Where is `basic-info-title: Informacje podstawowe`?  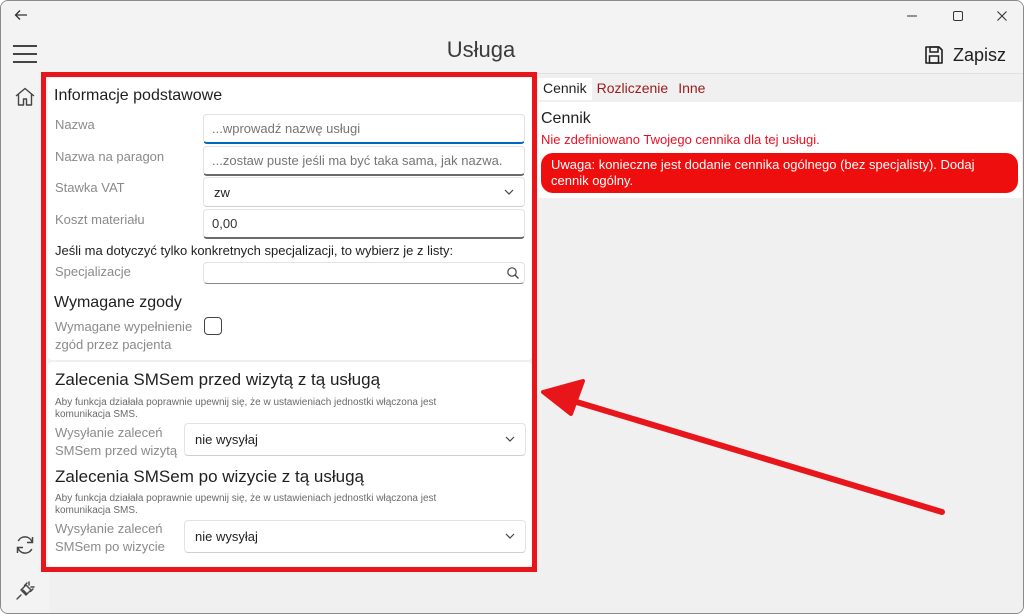 basic-info-title: Informacje podstawowe is located at coordinates (138, 95).